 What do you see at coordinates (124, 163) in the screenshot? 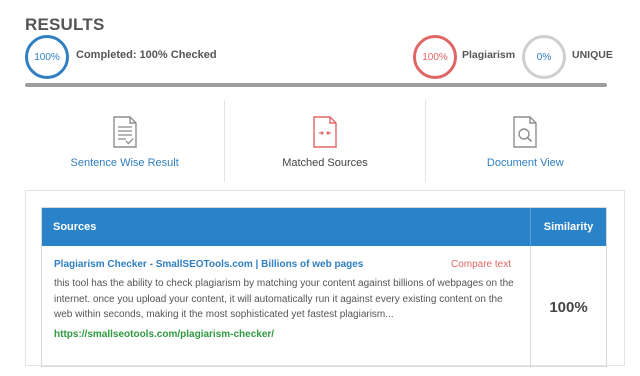
I see `tab-label-sentence-wise: Sentence Wise Result` at bounding box center [124, 163].